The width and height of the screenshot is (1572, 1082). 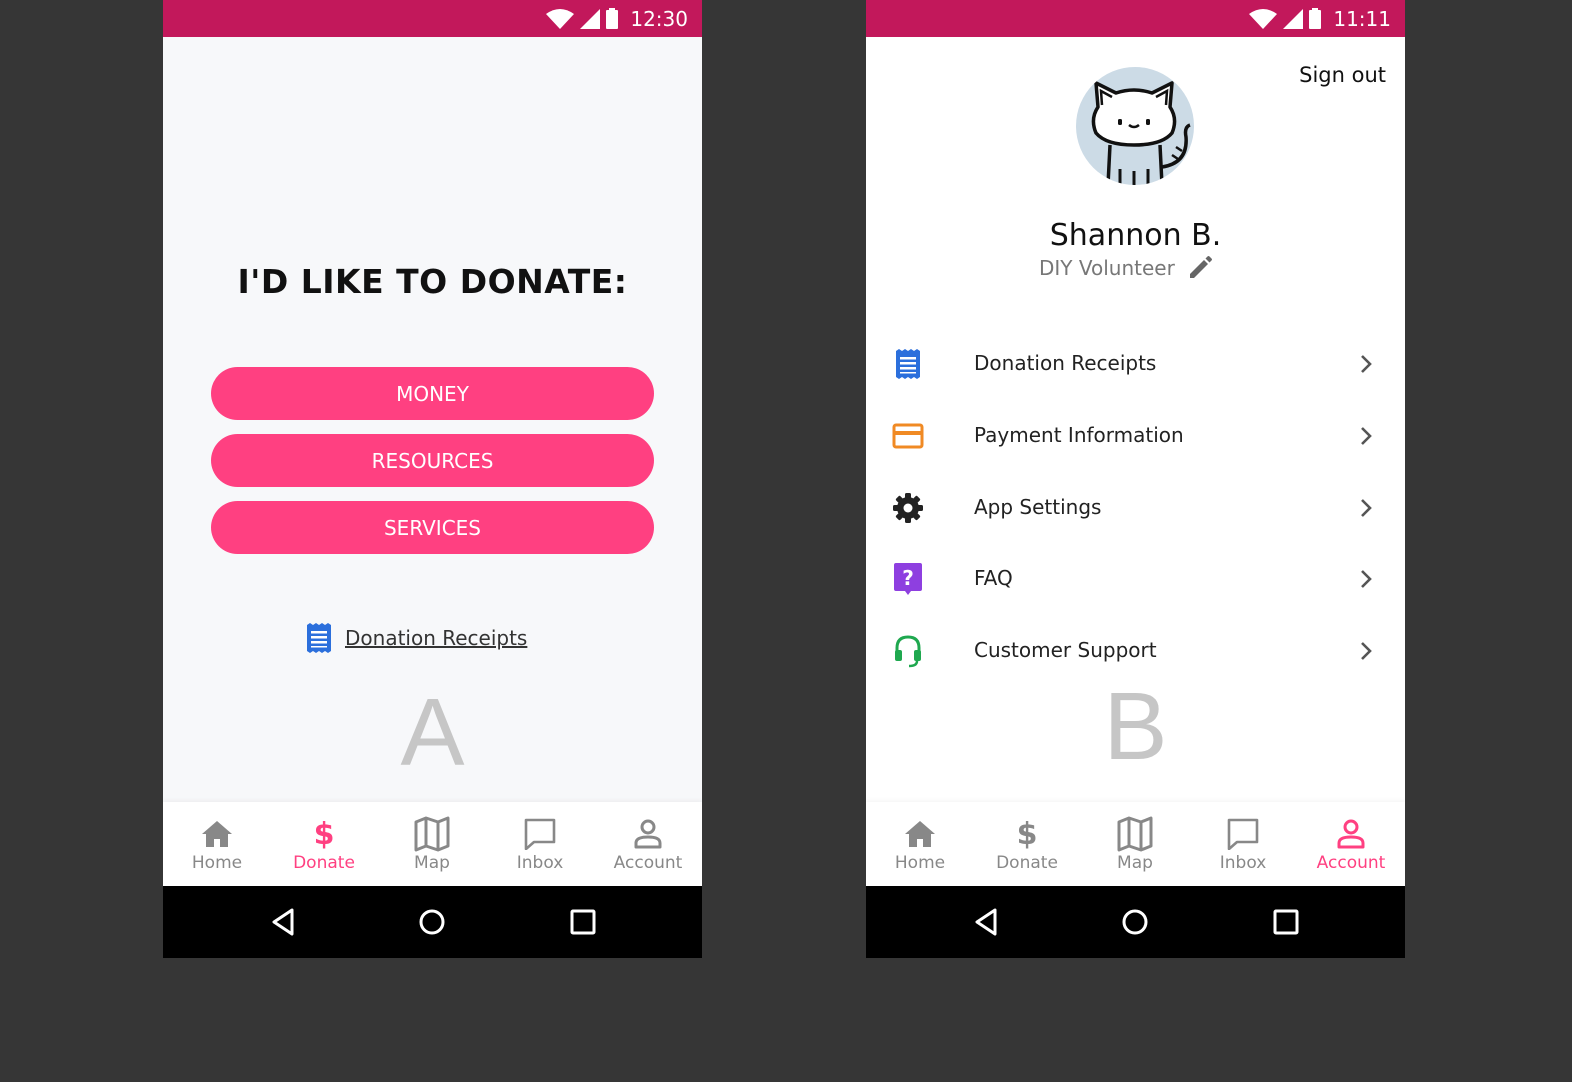 I want to click on help-icon: ?, so click(x=908, y=579).